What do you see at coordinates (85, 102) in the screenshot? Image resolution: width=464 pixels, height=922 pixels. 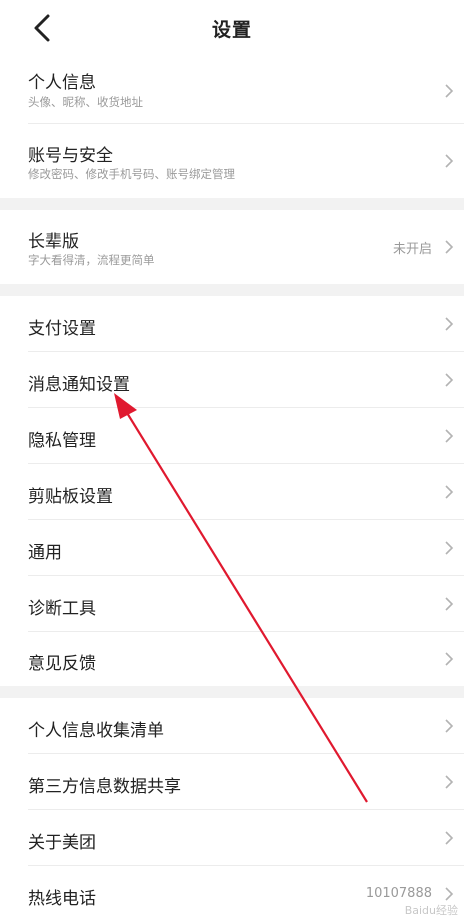 I see `settings-item-description: 头像、昵称、收货地址` at bounding box center [85, 102].